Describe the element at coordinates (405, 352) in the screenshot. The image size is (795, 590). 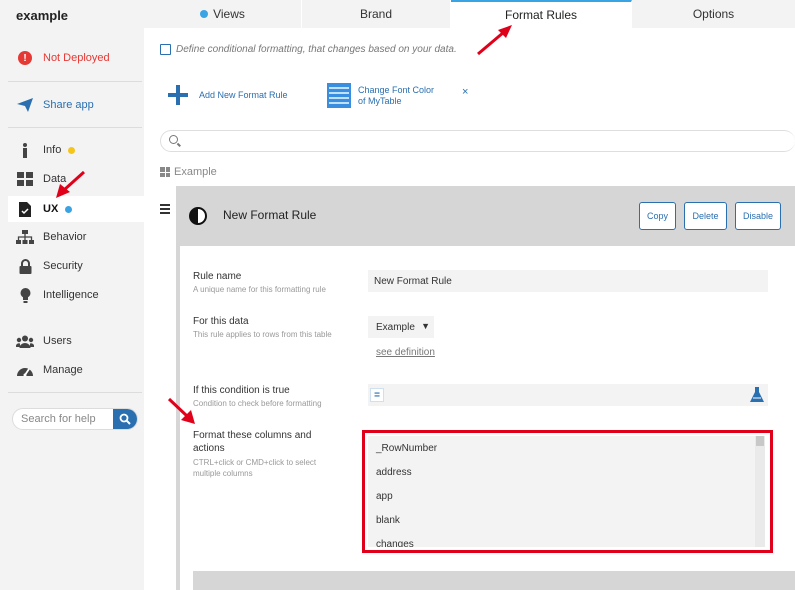
I see `see-definition-link: see definition` at that location.